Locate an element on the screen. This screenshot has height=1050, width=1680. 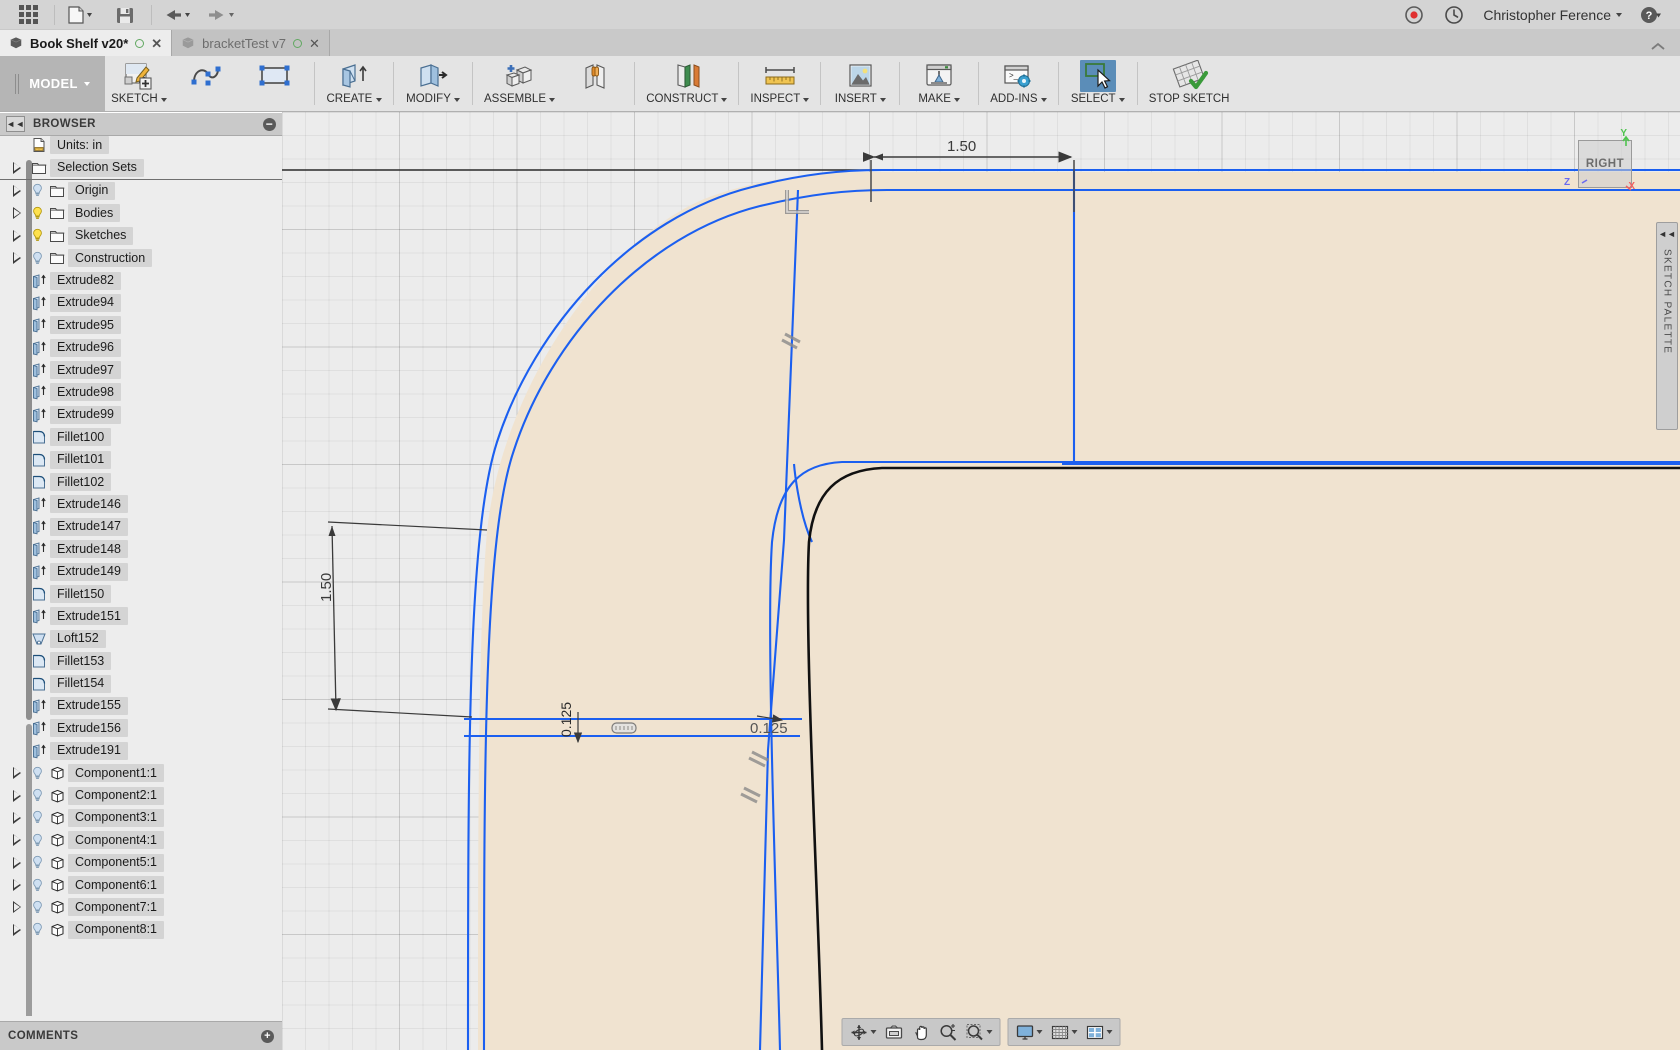
browser-node: Component7:1 is located at coordinates (141, 907).